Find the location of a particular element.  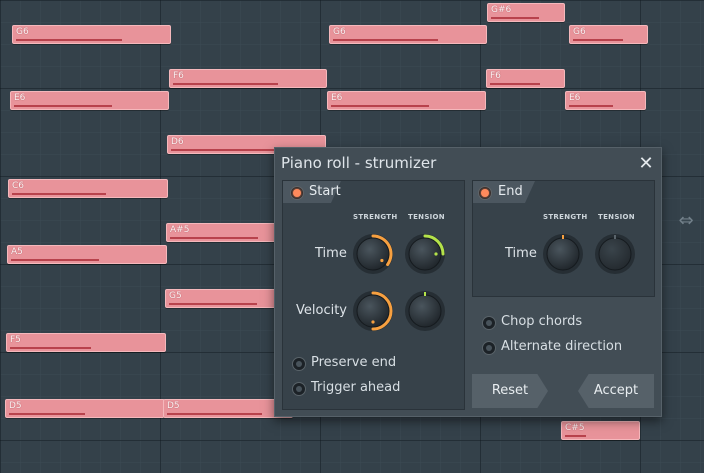

end-time-tension-knob is located at coordinates (615, 254).